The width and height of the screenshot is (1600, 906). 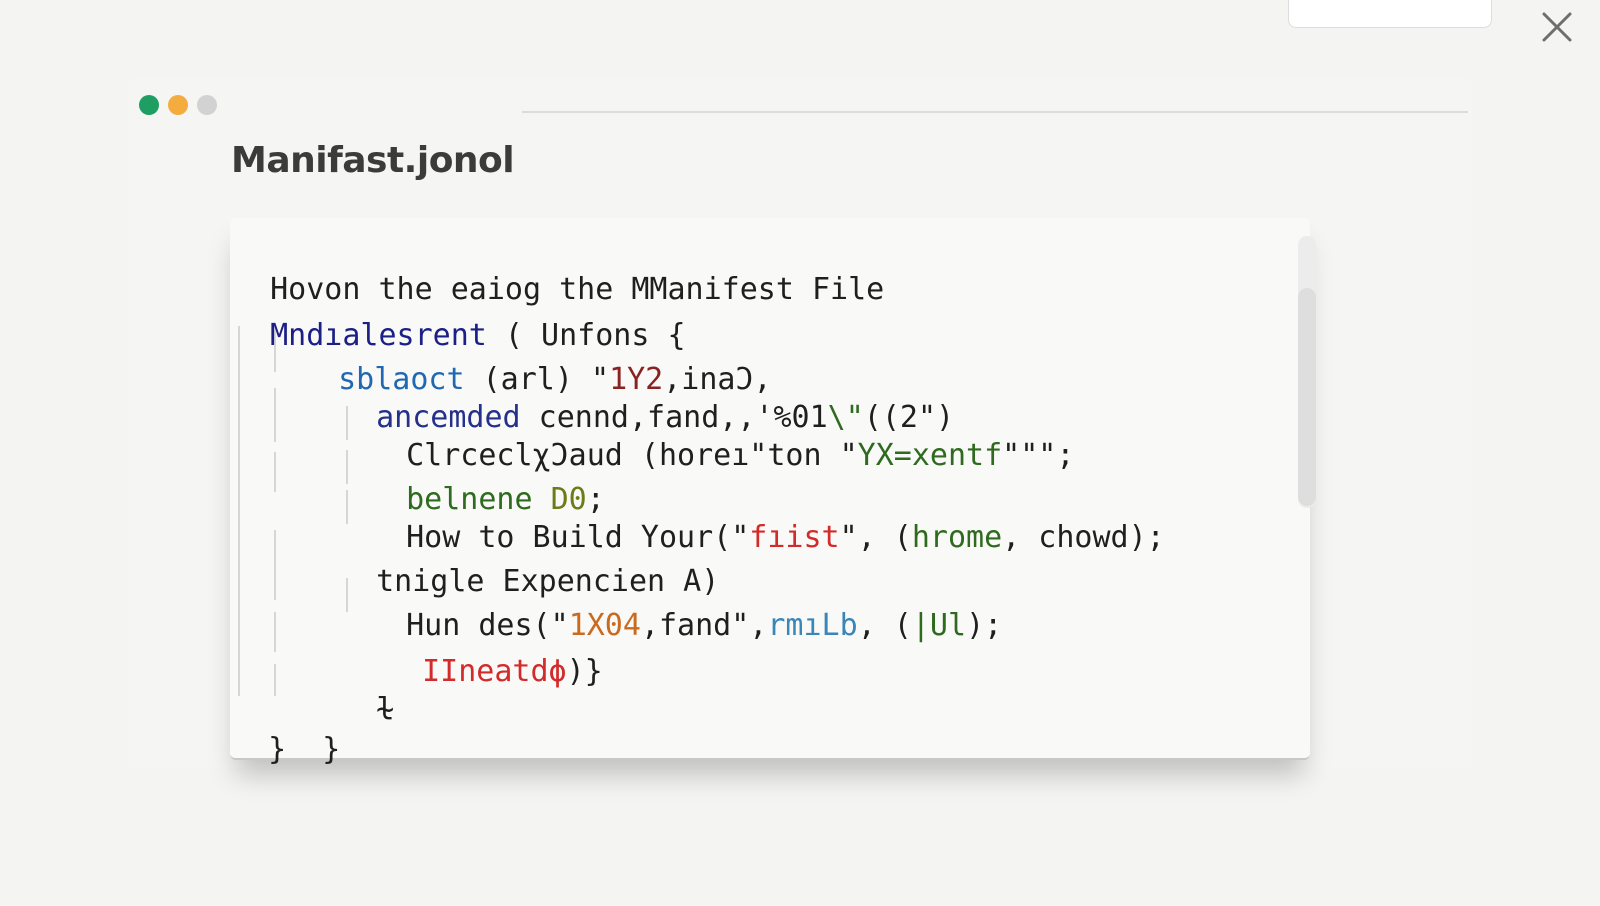 I want to click on code-token: |Ul, so click(x=939, y=625).